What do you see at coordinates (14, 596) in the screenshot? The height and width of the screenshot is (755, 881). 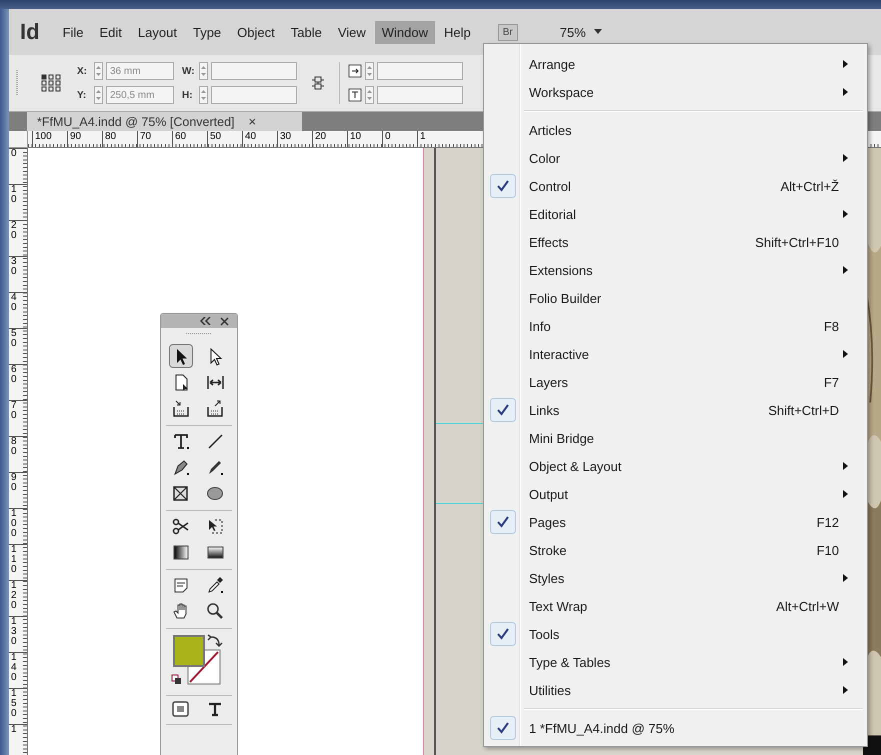 I see `ruler-label: 120` at bounding box center [14, 596].